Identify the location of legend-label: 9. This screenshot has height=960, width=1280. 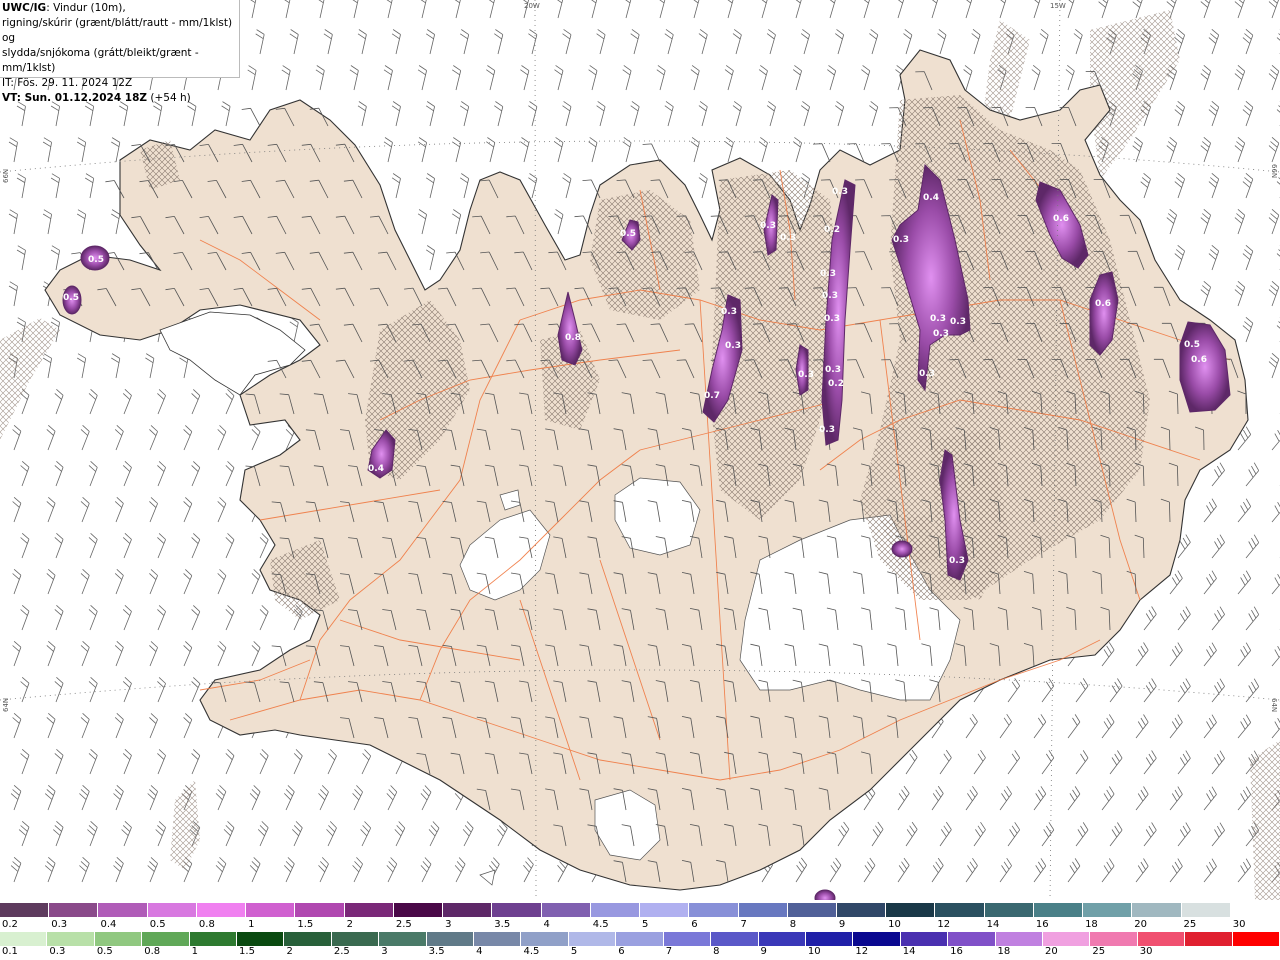
(842, 924).